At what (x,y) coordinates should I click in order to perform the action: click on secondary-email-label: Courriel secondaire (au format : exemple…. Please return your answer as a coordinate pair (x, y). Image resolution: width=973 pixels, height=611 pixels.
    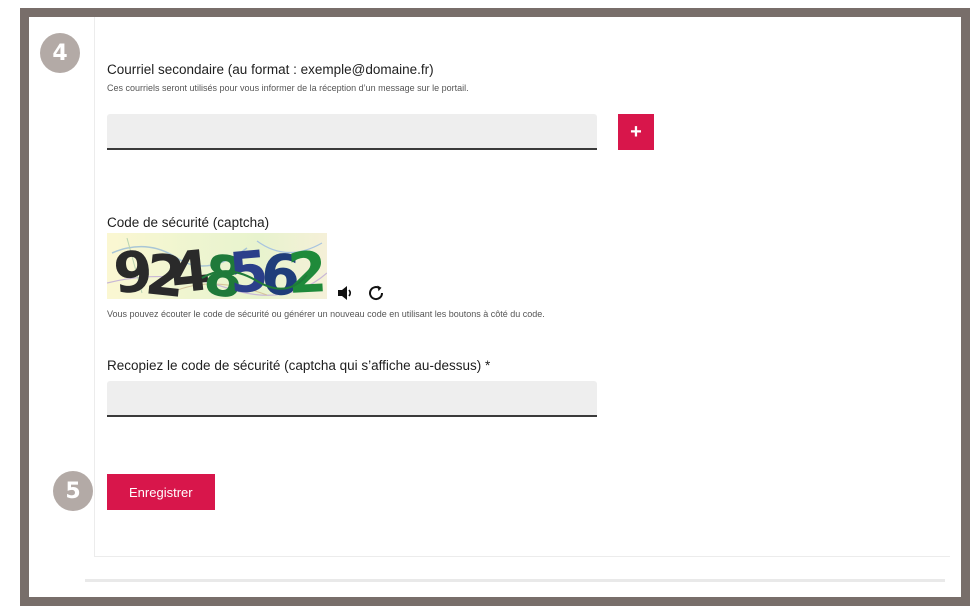
    Looking at the image, I should click on (270, 69).